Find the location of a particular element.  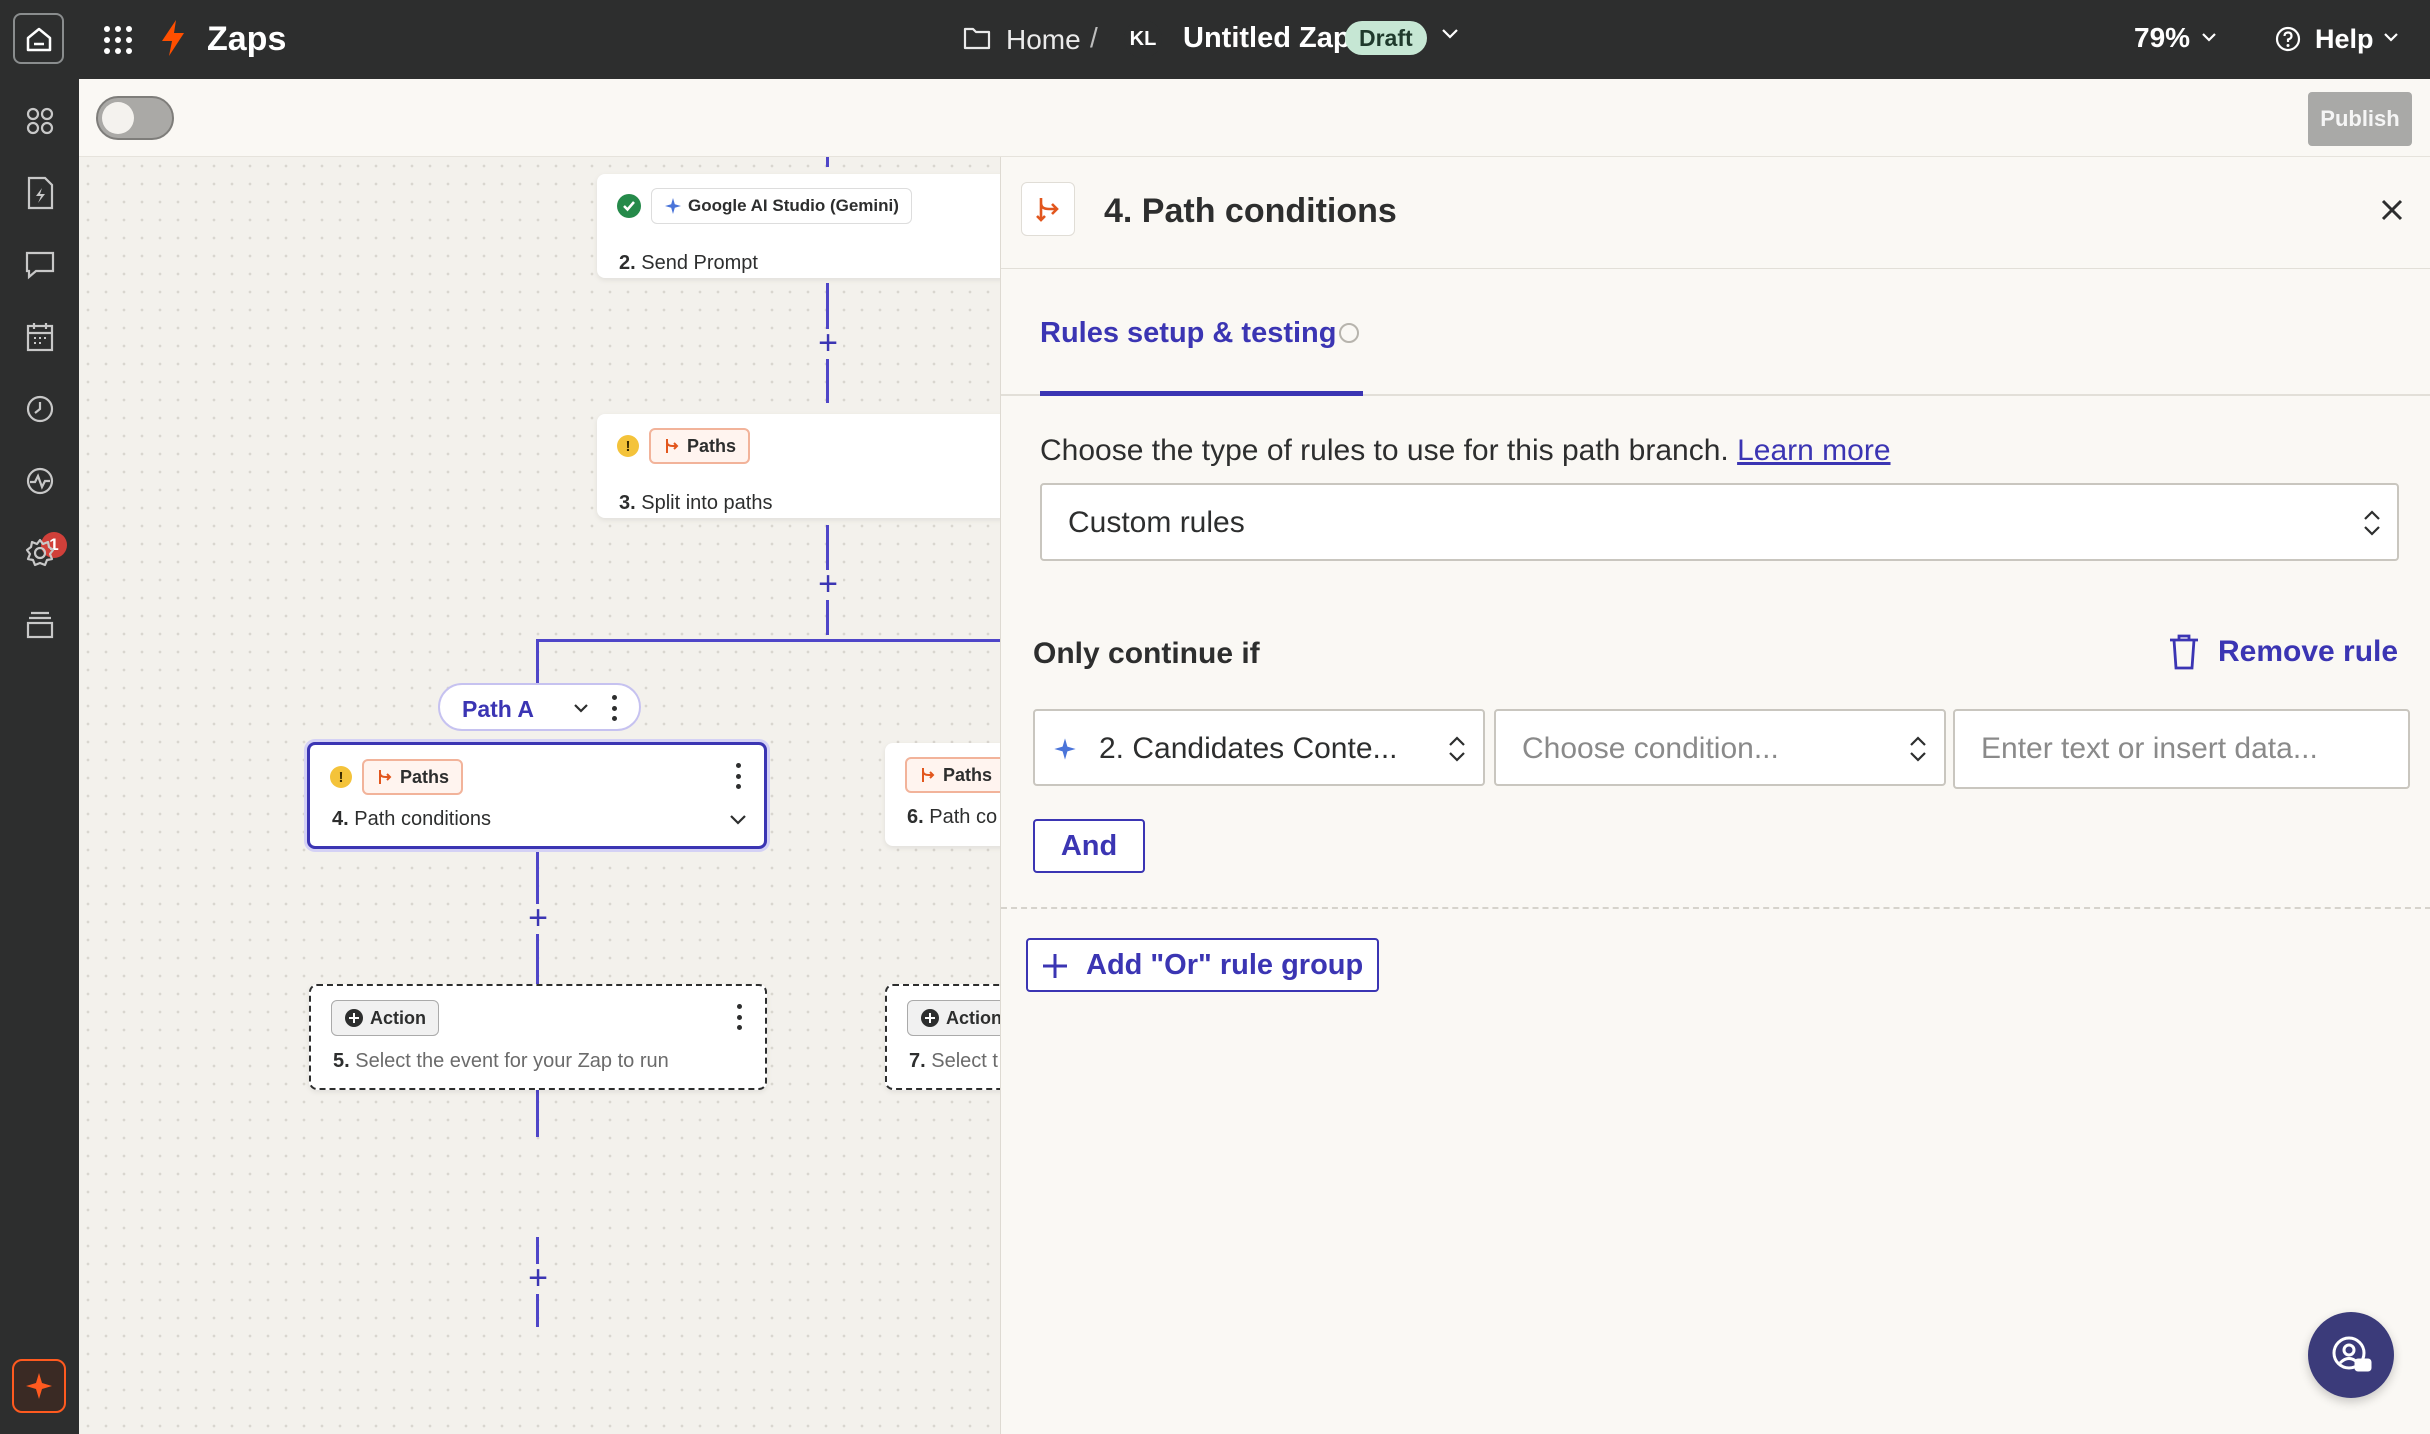

zoom-level: 79% is located at coordinates (2162, 38).